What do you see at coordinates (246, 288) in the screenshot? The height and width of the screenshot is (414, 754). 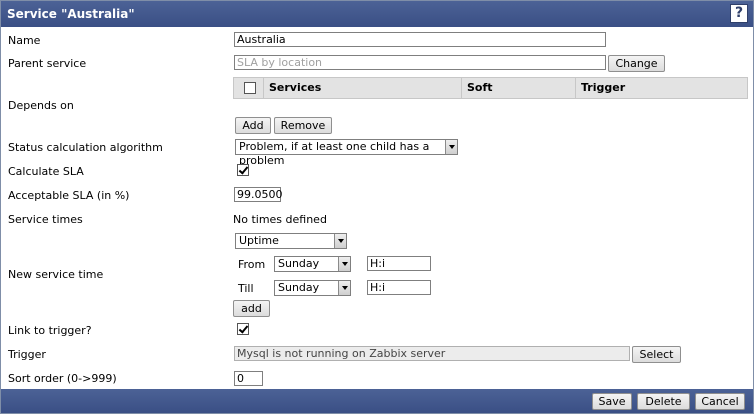 I see `till-label: Till` at bounding box center [246, 288].